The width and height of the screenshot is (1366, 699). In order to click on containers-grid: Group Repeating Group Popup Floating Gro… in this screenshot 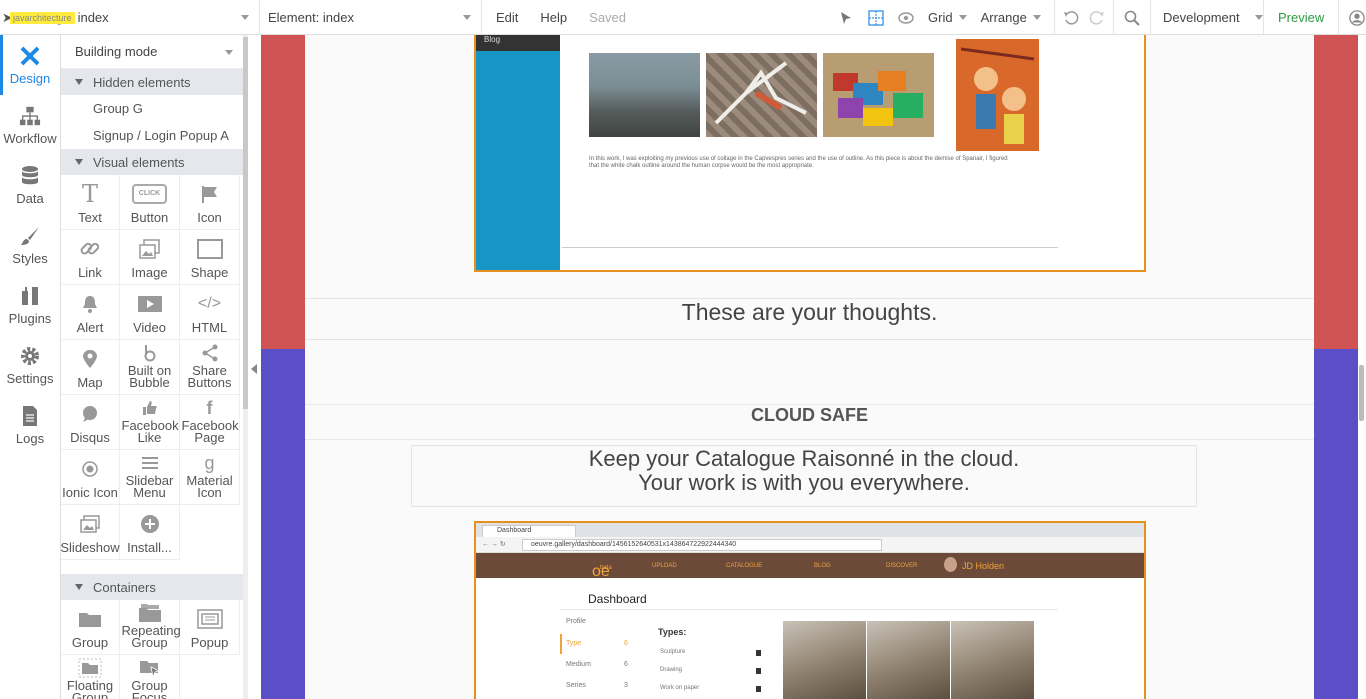, I will do `click(152, 649)`.